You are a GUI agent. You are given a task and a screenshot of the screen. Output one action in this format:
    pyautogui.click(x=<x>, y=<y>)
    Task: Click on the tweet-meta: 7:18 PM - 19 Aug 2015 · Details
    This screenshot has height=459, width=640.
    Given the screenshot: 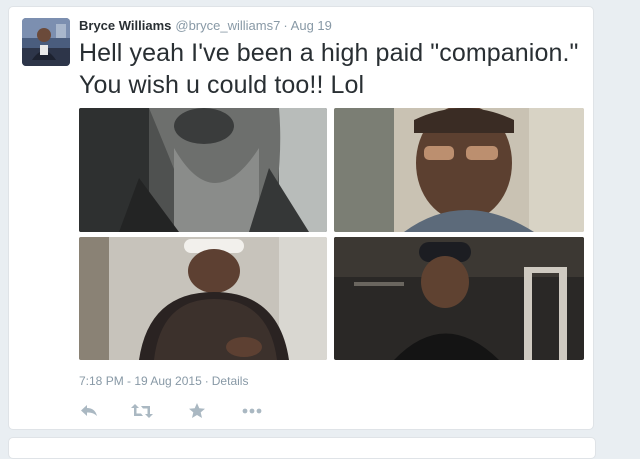 What is the action you would take?
    pyautogui.click(x=163, y=381)
    